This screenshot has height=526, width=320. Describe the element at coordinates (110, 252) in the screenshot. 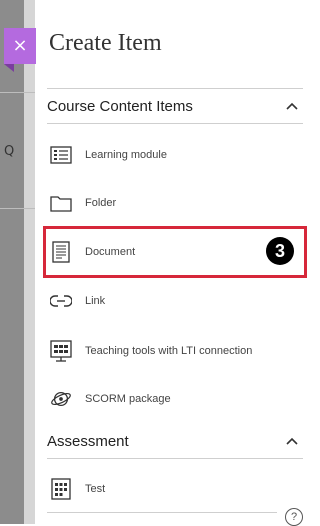

I see `item-label: Document` at that location.